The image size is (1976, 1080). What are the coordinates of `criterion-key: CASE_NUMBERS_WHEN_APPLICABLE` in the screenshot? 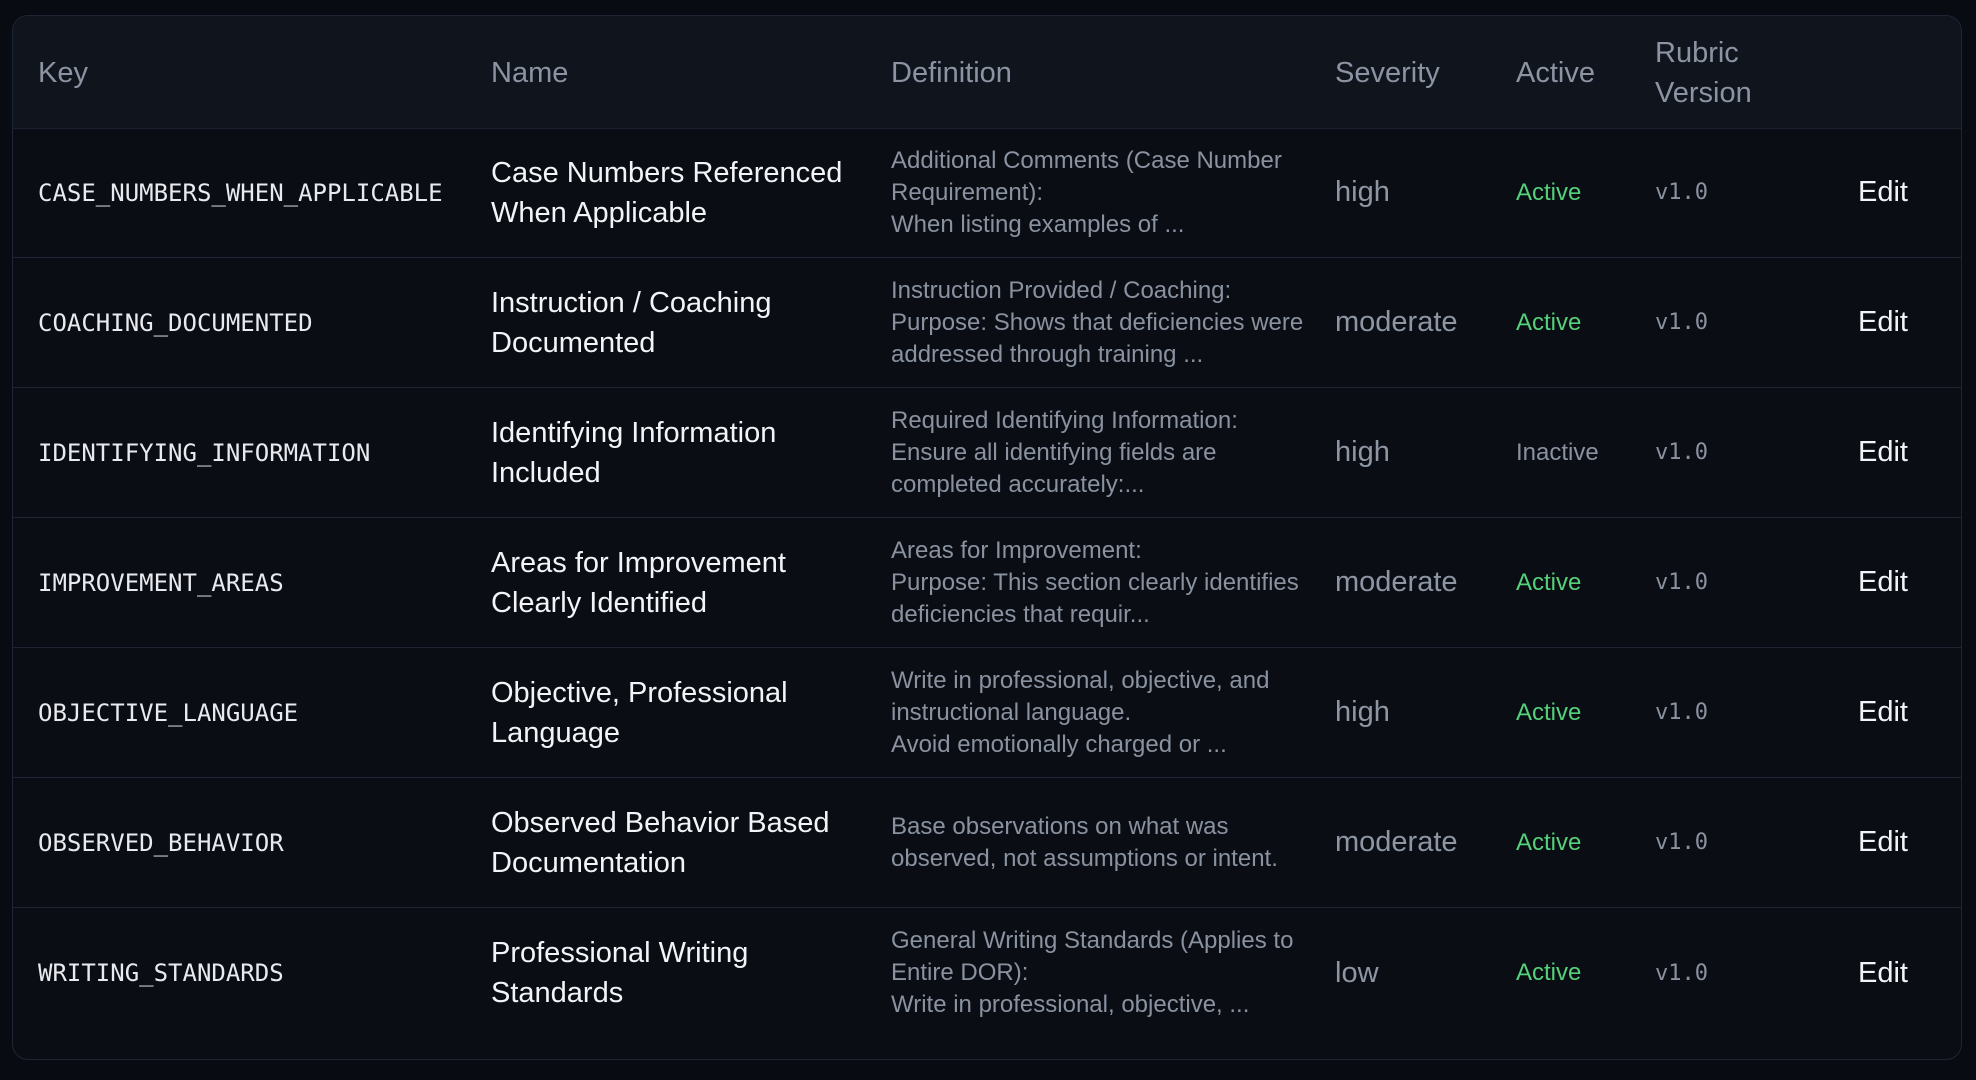 It's located at (253, 192).